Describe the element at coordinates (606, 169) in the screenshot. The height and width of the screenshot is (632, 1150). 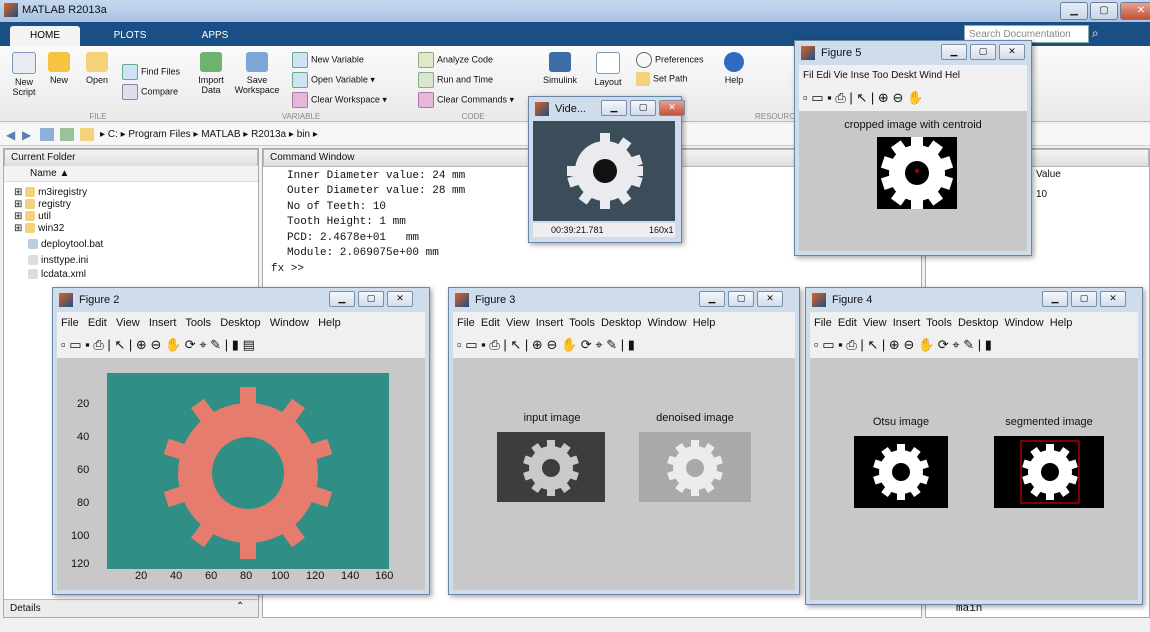
I see `video-player-window: Vide... ▁ ▢ ✕ 00:39:21.781 160x1` at that location.